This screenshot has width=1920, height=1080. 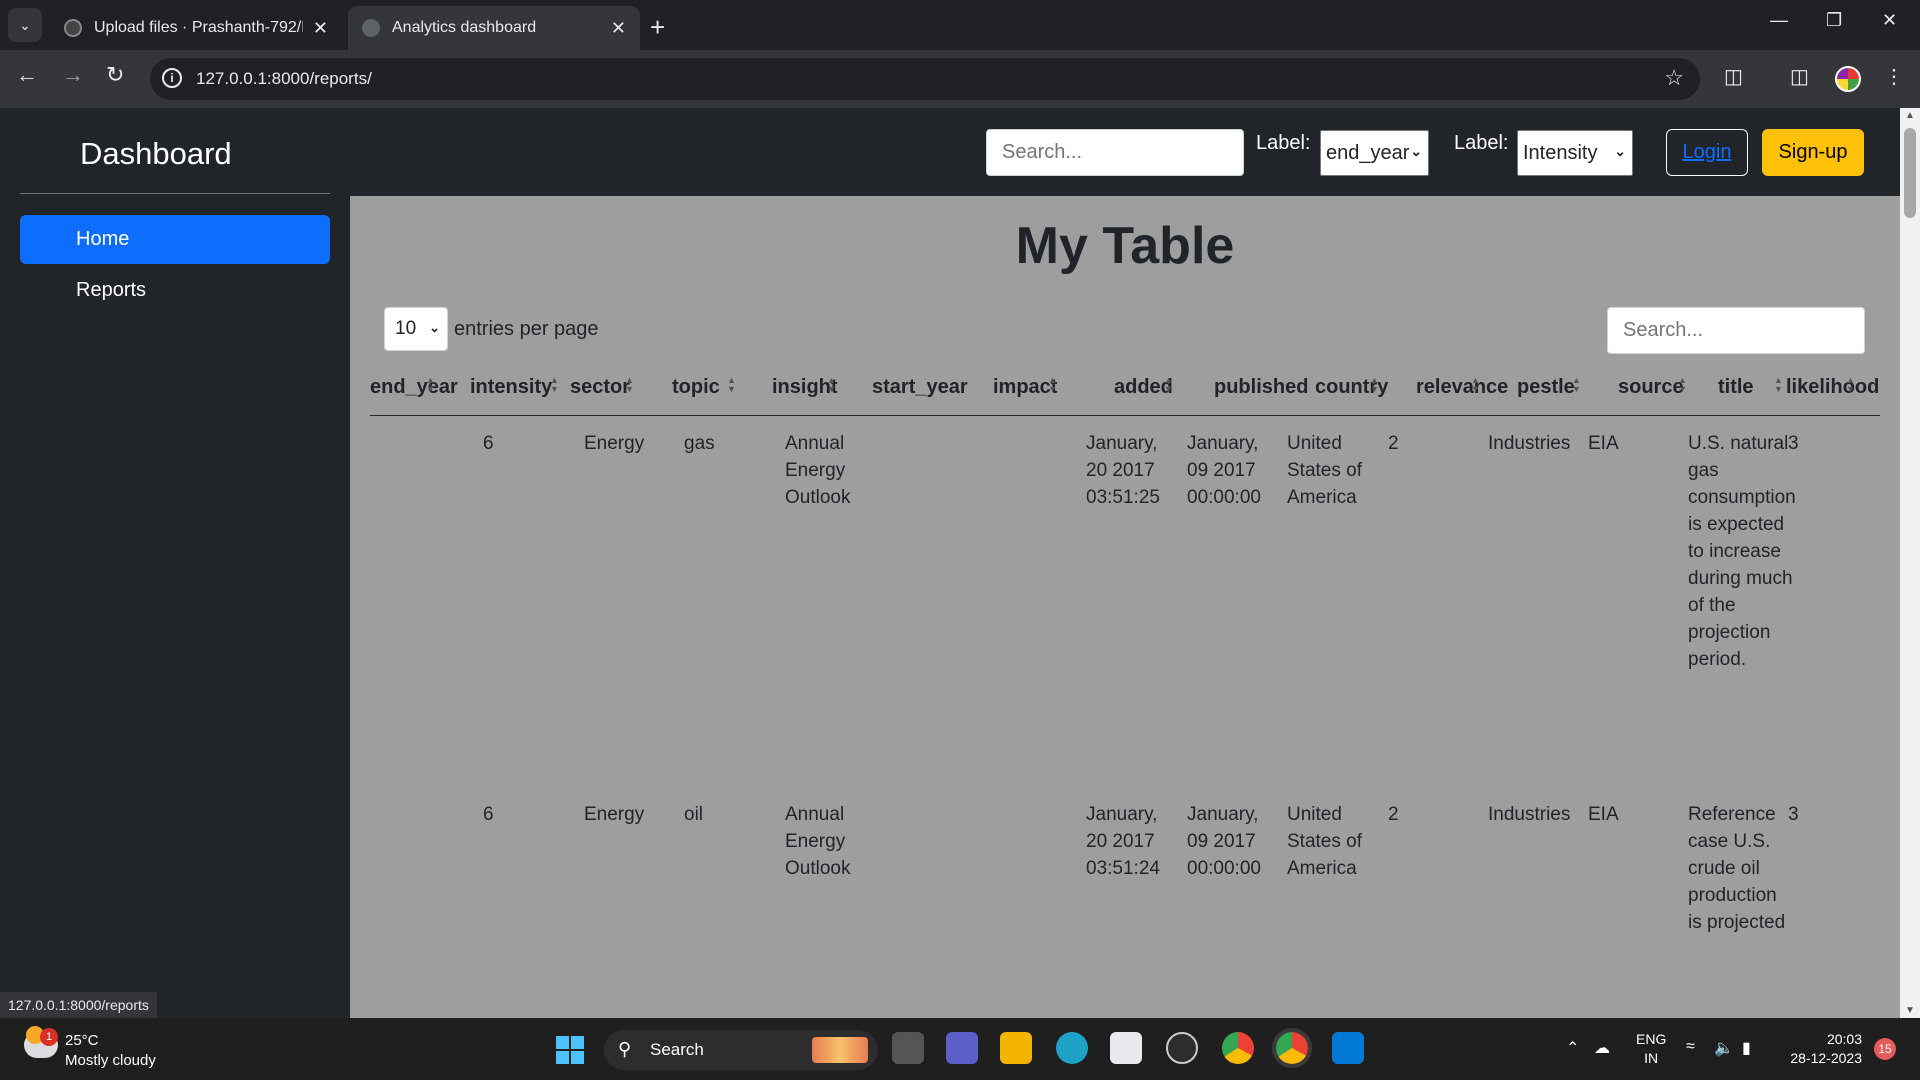 What do you see at coordinates (1602, 1048) in the screenshot?
I see `onedrive-cloud-icon: ☁` at bounding box center [1602, 1048].